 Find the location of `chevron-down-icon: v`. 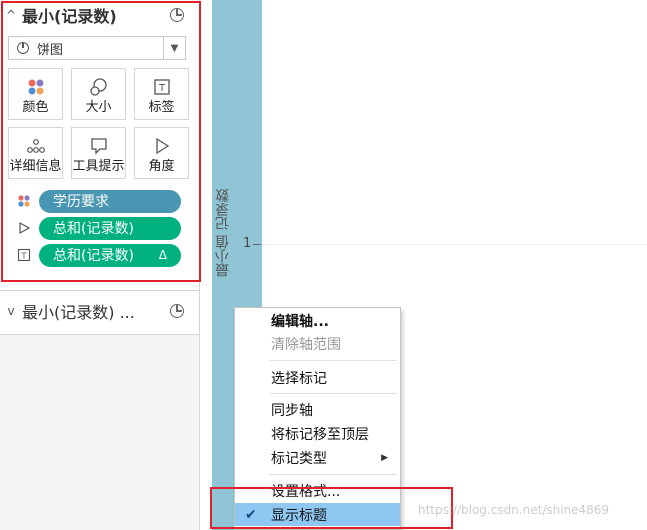

chevron-down-icon: v is located at coordinates (11, 311).